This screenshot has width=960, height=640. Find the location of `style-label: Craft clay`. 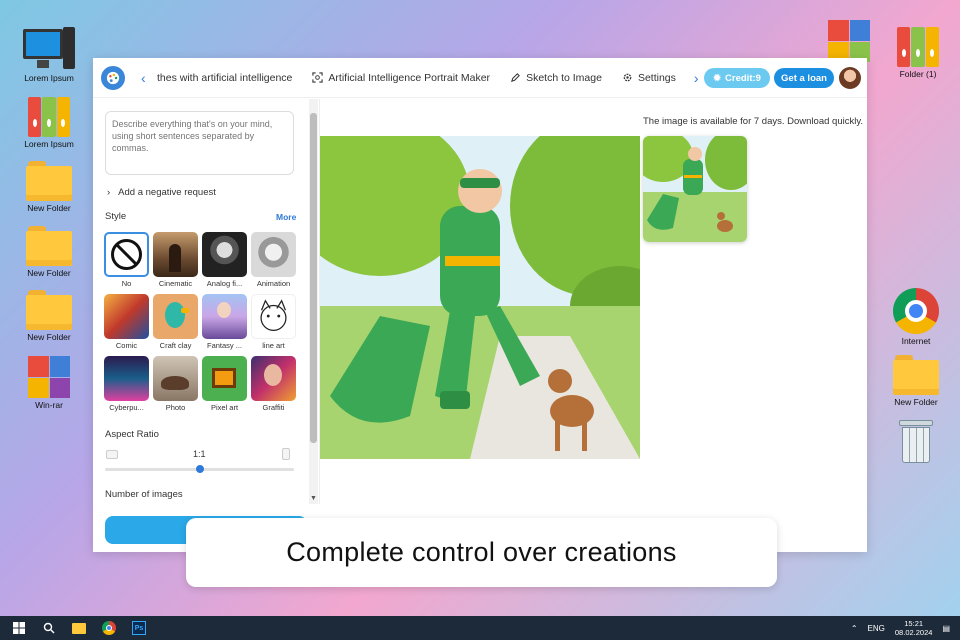

style-label: Craft clay is located at coordinates (175, 345).